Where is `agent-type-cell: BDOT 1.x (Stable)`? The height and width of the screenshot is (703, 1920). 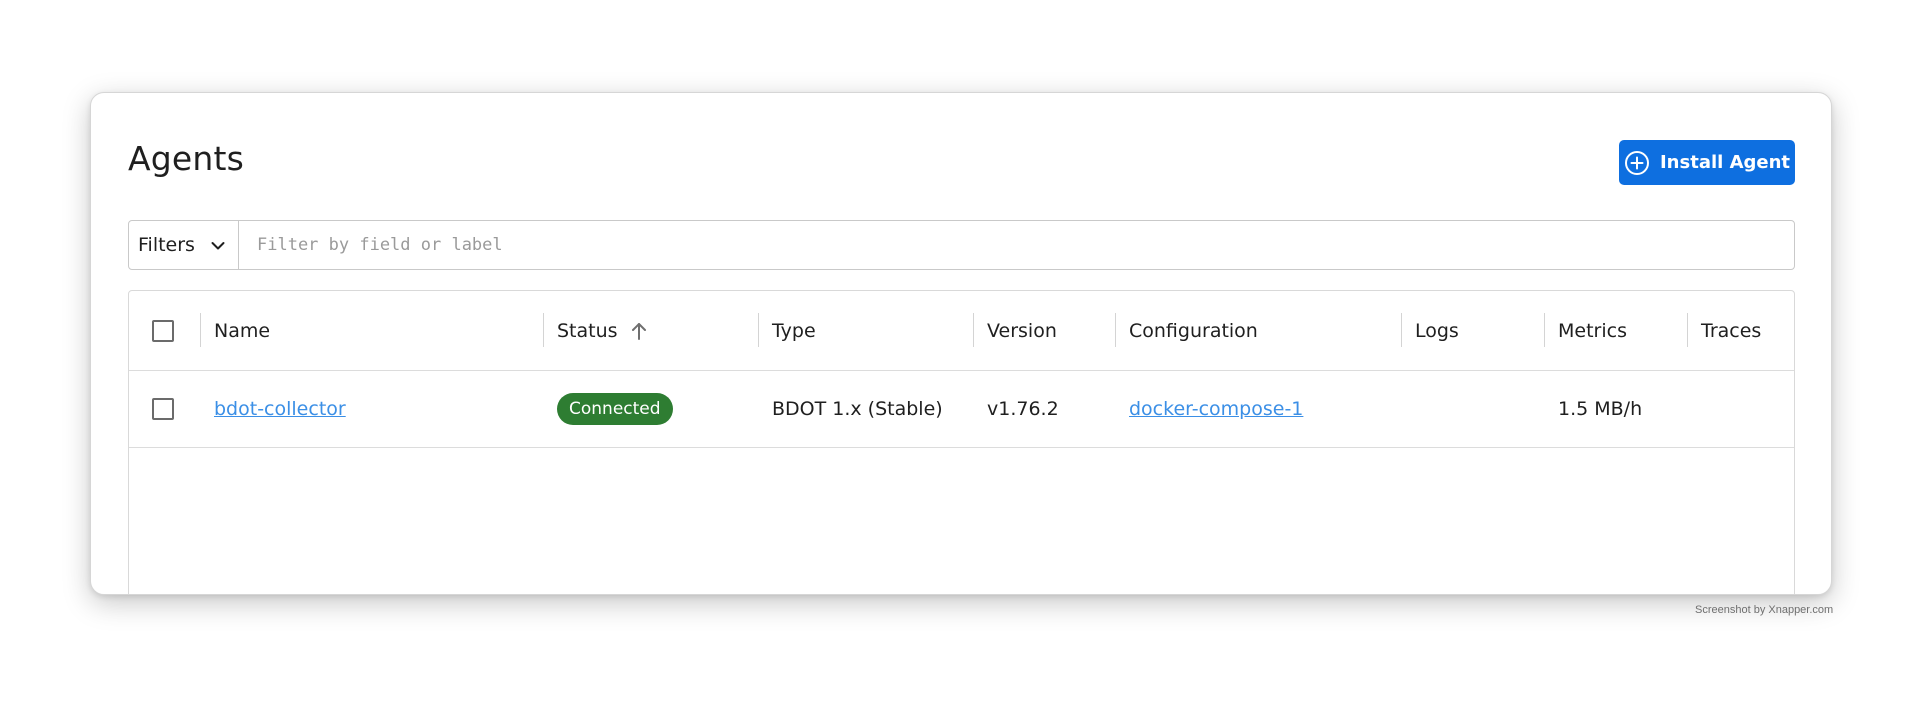 agent-type-cell: BDOT 1.x (Stable) is located at coordinates (857, 409).